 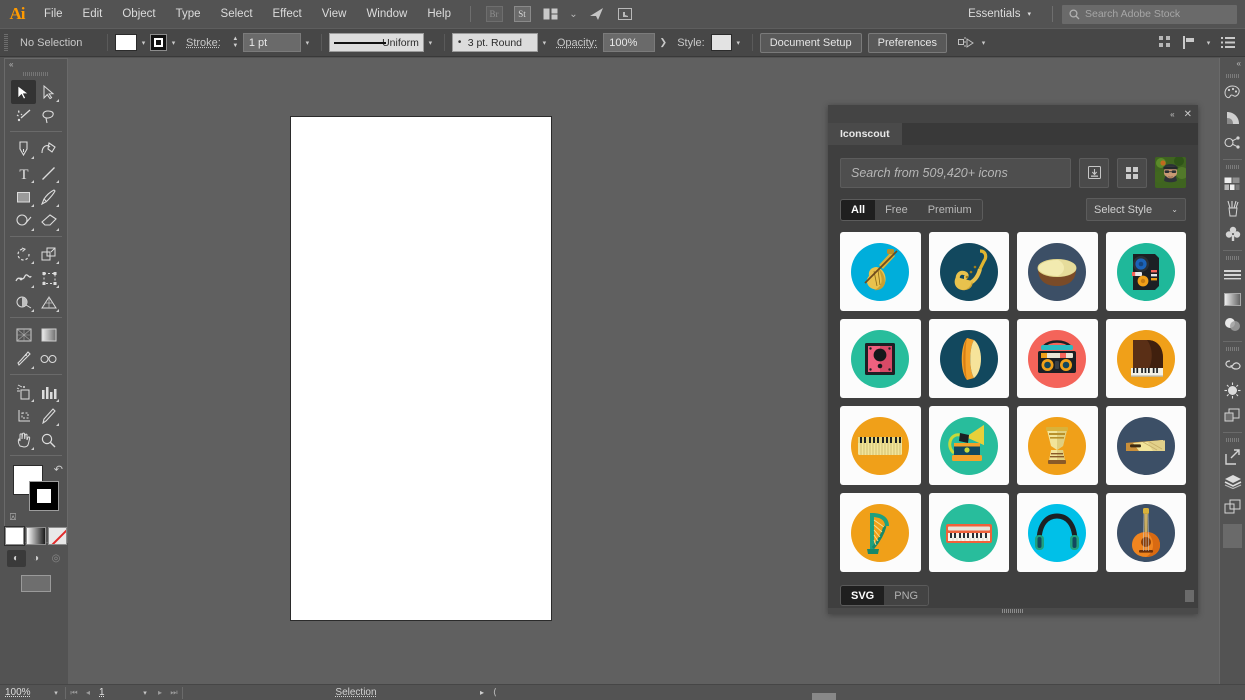 What do you see at coordinates (1145, 271) in the screenshot?
I see `icon-result-dj-speaker` at bounding box center [1145, 271].